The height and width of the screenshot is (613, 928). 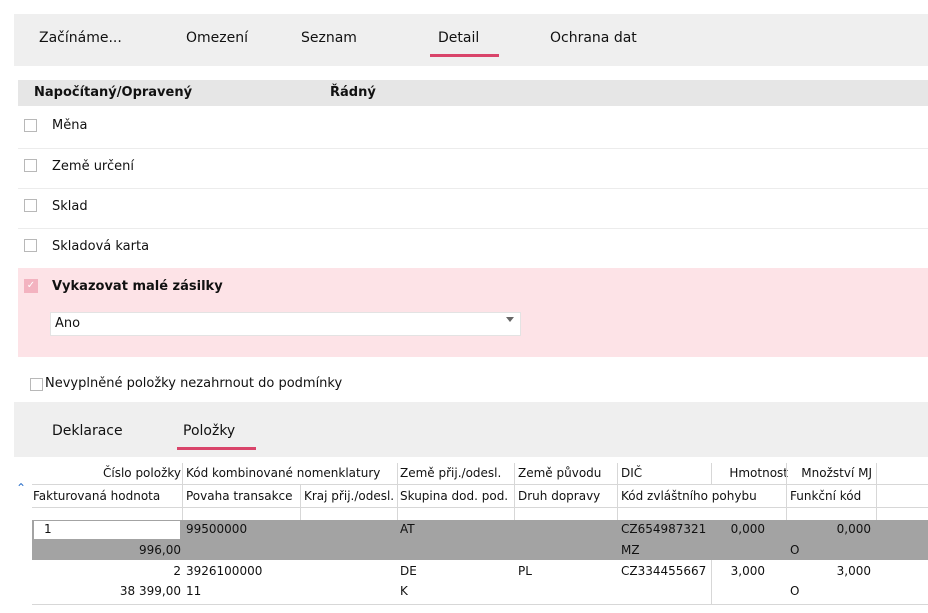 What do you see at coordinates (473, 93) in the screenshot?
I see `condition-header: Napočítaný/Opravený Řádný` at bounding box center [473, 93].